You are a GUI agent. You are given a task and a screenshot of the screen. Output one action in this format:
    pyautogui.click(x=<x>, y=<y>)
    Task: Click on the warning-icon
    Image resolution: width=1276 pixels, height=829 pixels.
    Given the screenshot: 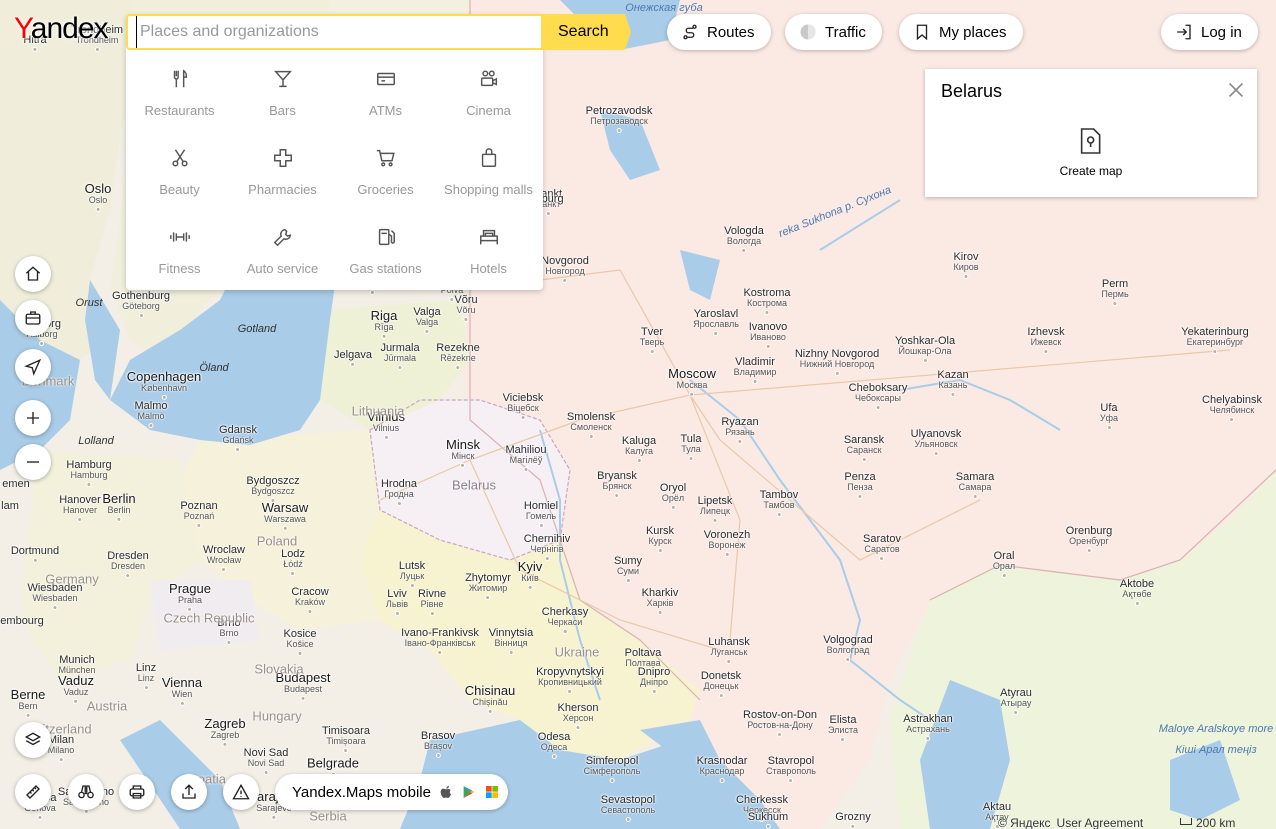 What is the action you would take?
    pyautogui.click(x=241, y=791)
    